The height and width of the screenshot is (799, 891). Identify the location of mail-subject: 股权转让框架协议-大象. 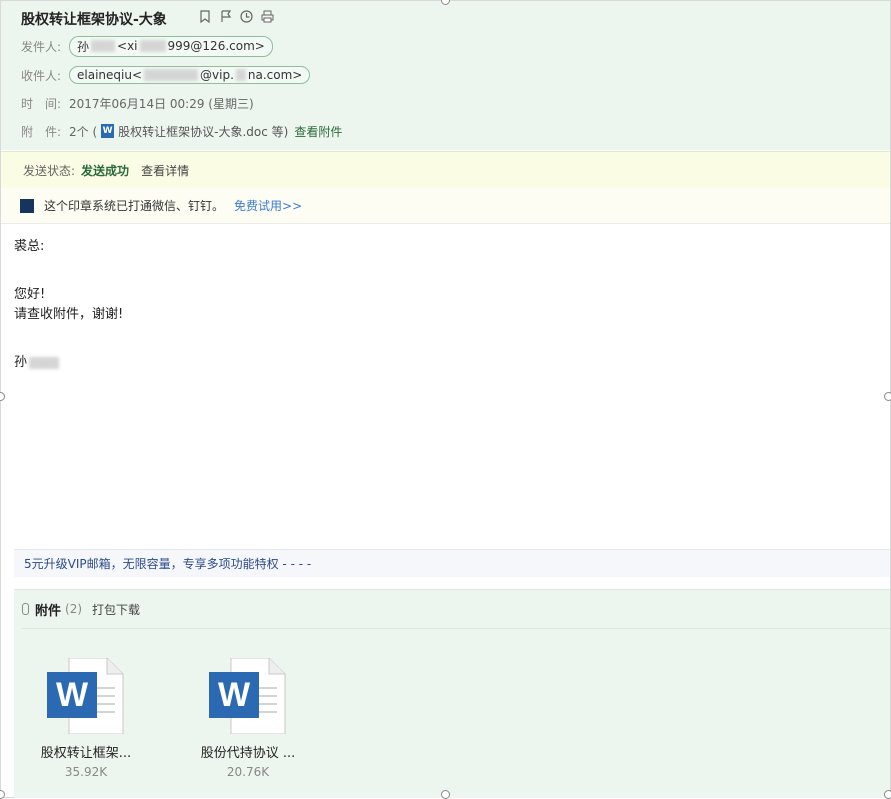
(94, 20).